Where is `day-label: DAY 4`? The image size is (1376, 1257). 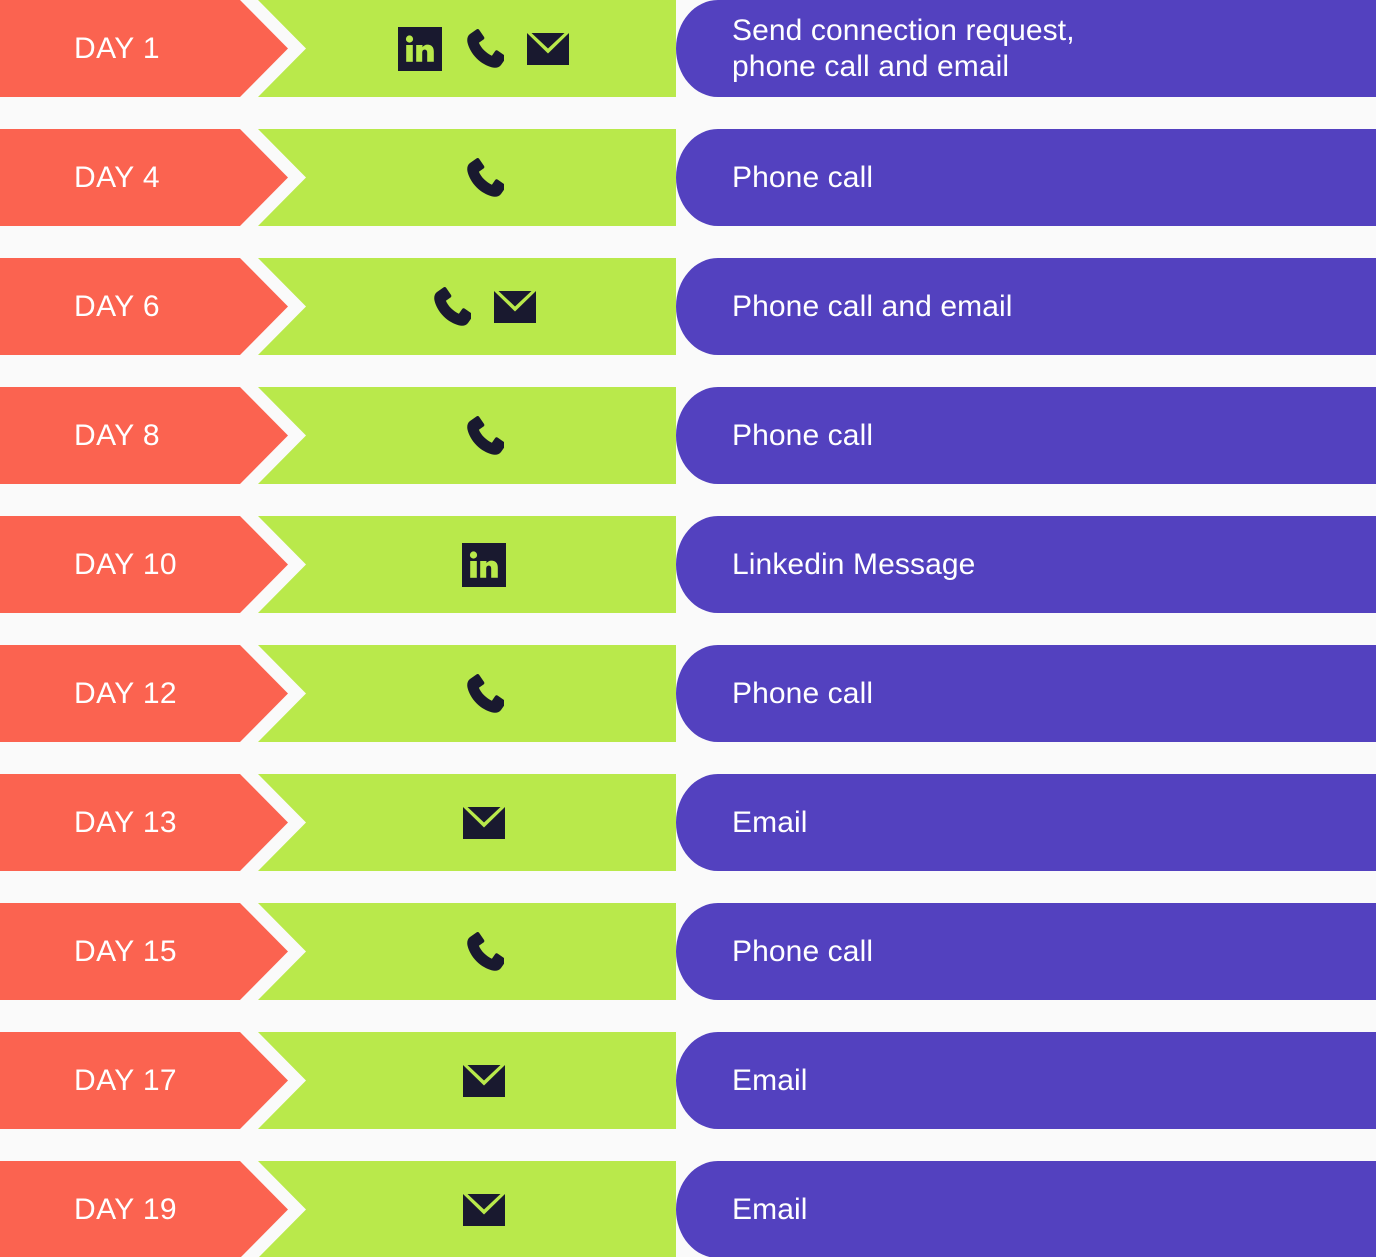
day-label: DAY 4 is located at coordinates (117, 177).